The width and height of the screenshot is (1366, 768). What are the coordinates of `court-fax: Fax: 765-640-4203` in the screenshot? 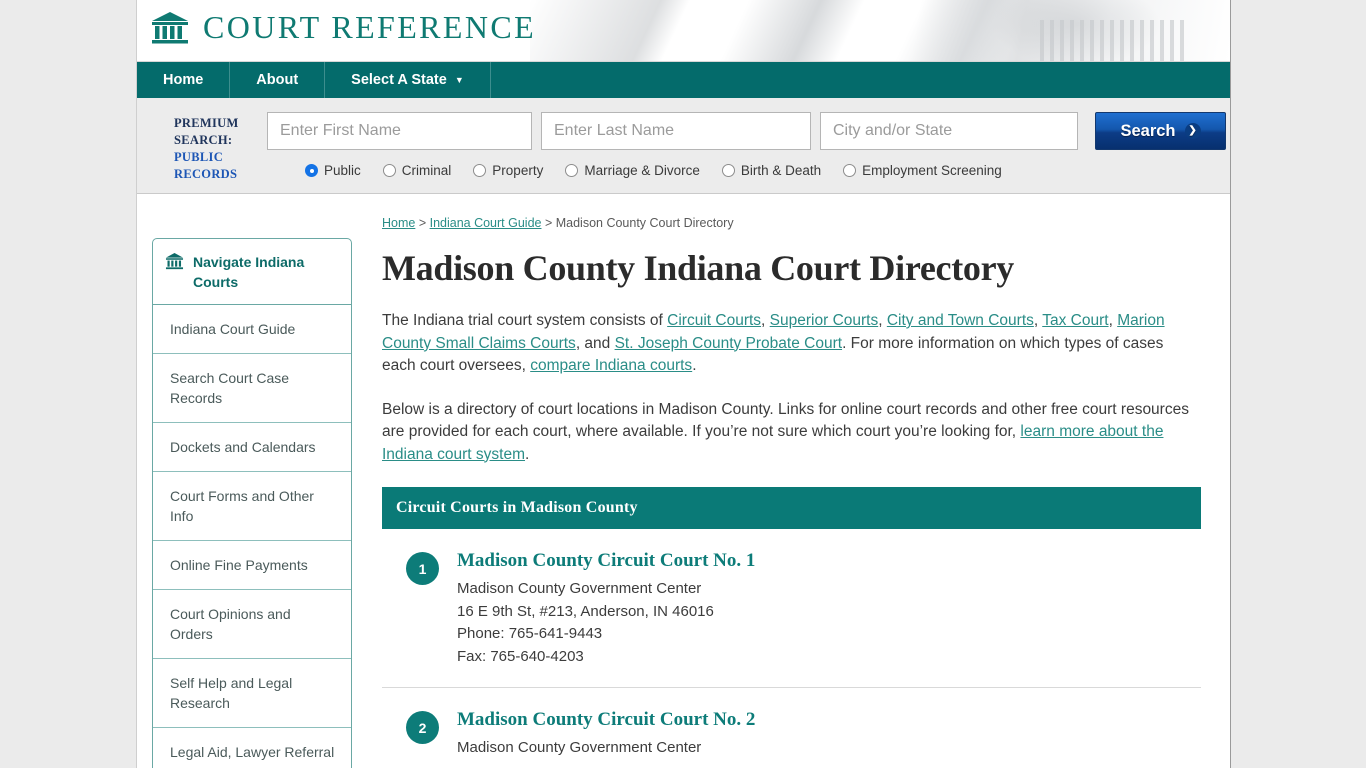 It's located at (520, 656).